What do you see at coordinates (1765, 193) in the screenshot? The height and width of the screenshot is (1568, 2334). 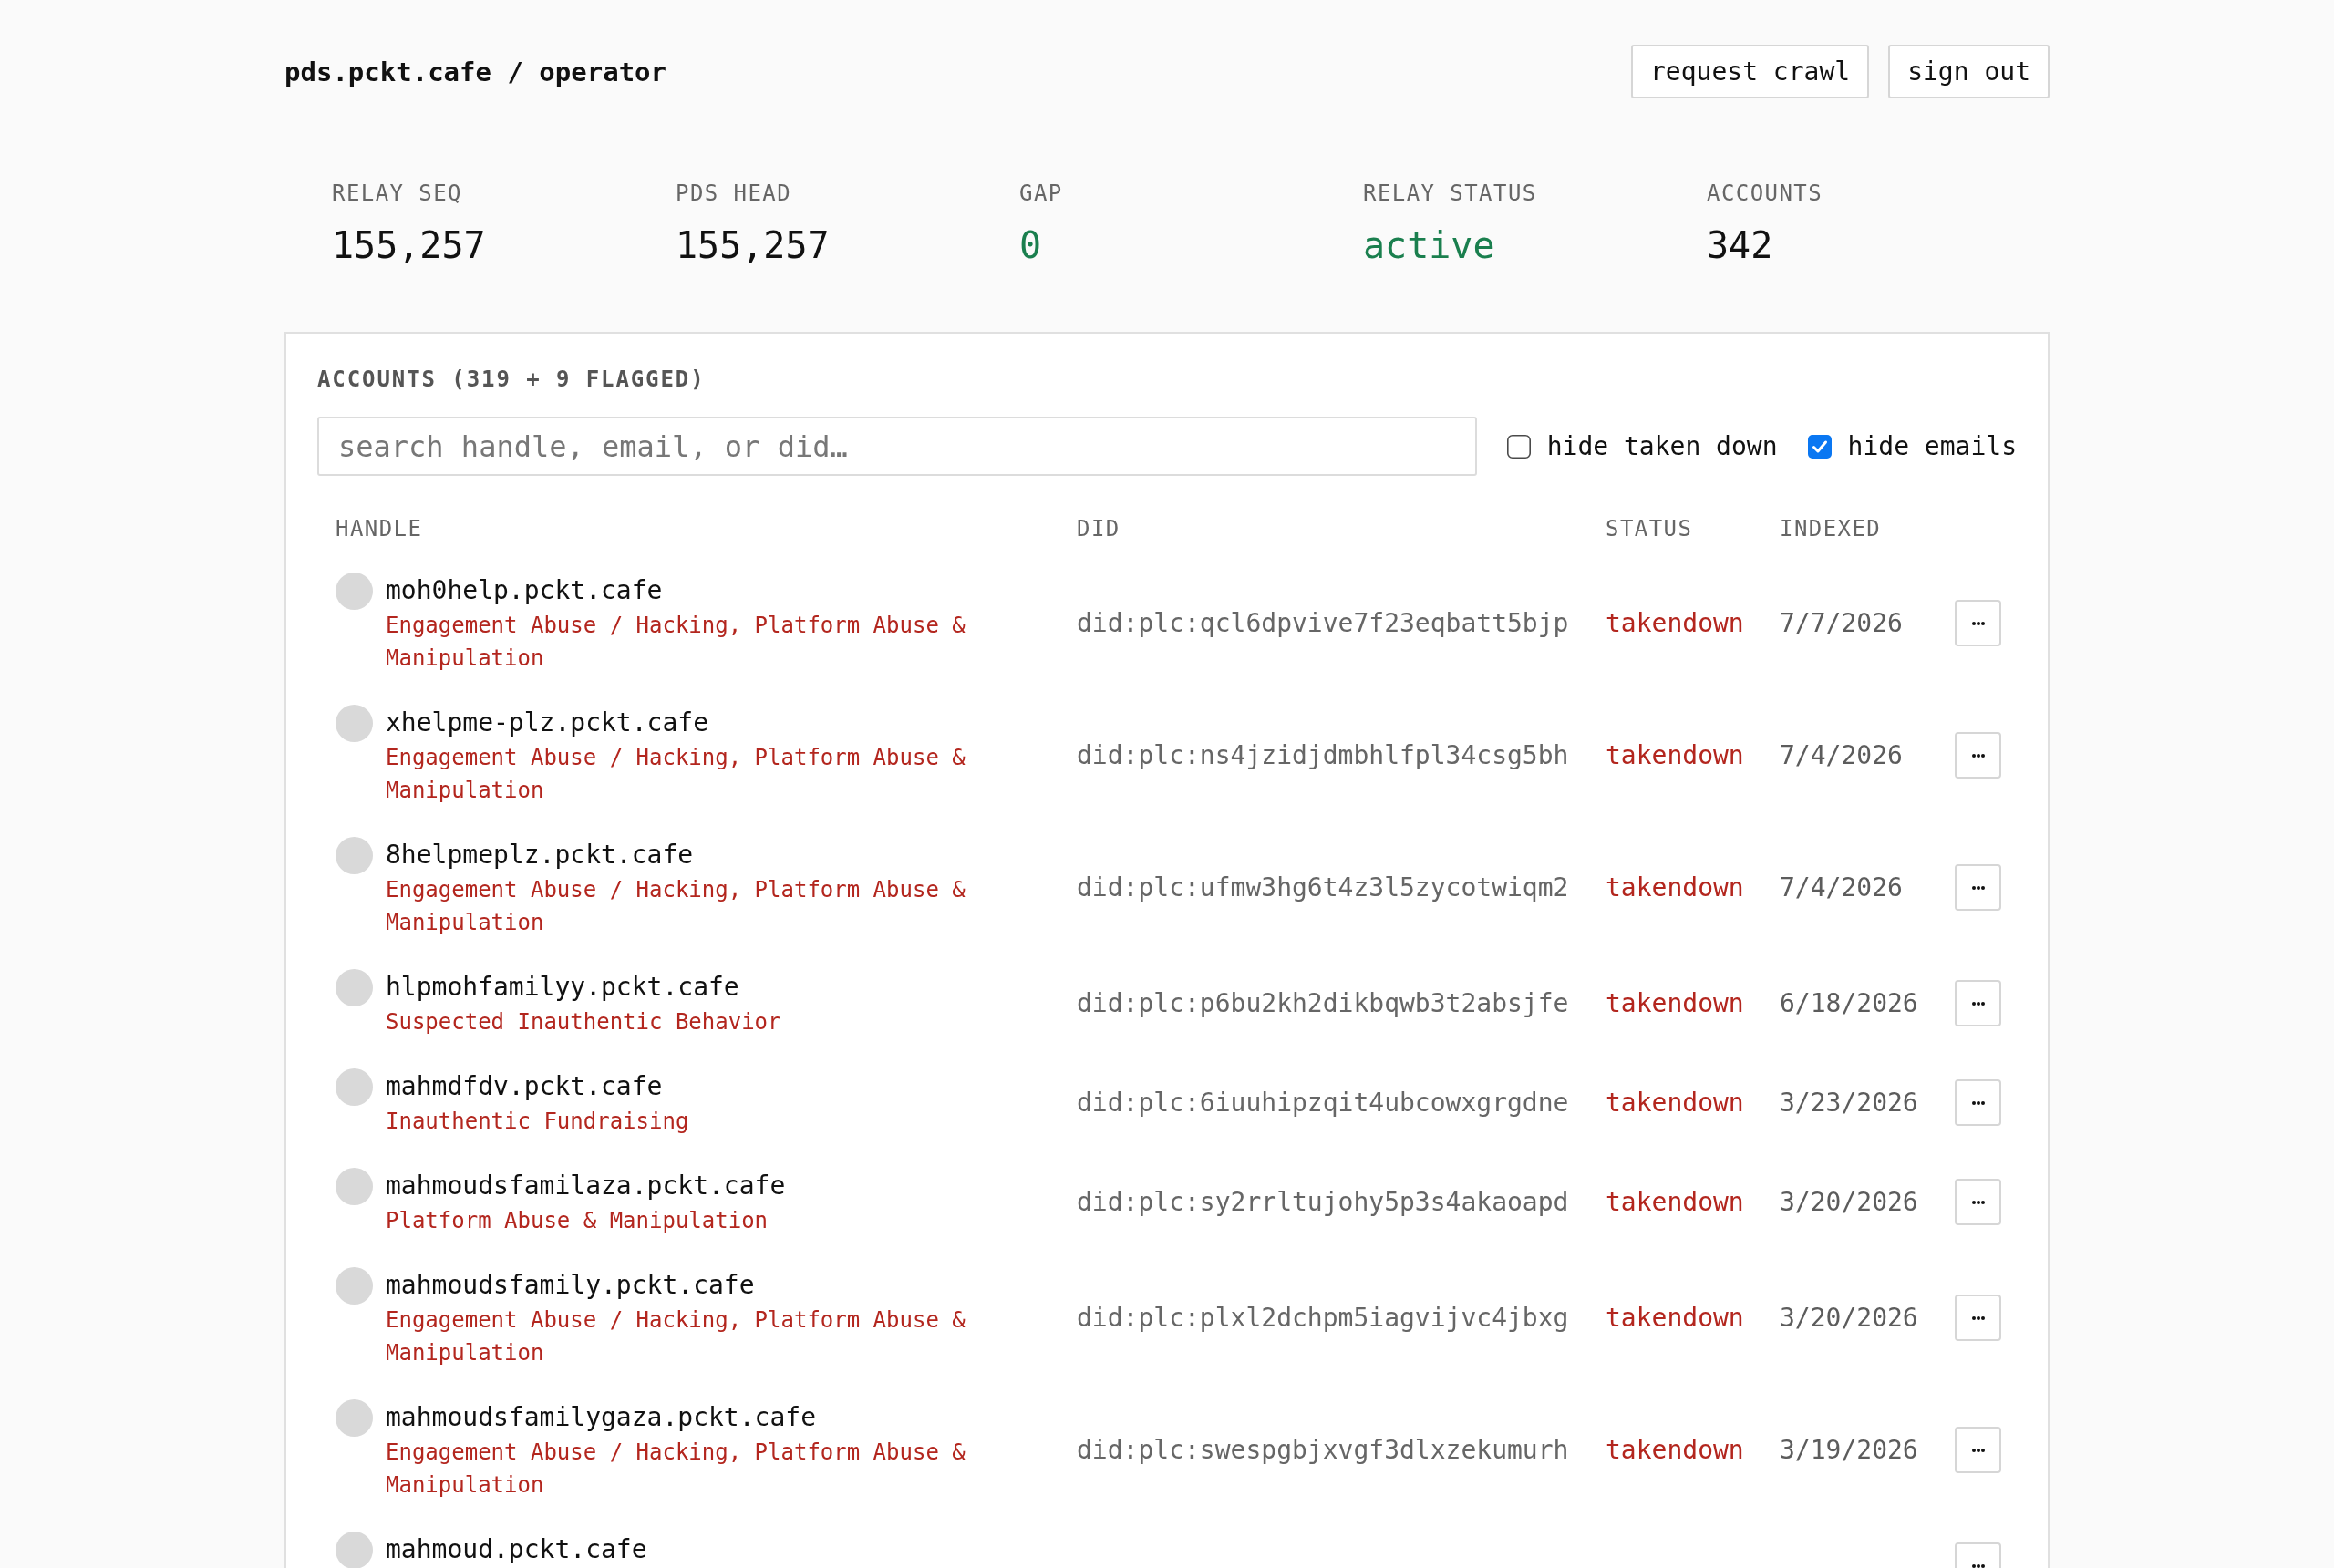 I see `stat-label: ACCOUNTS` at bounding box center [1765, 193].